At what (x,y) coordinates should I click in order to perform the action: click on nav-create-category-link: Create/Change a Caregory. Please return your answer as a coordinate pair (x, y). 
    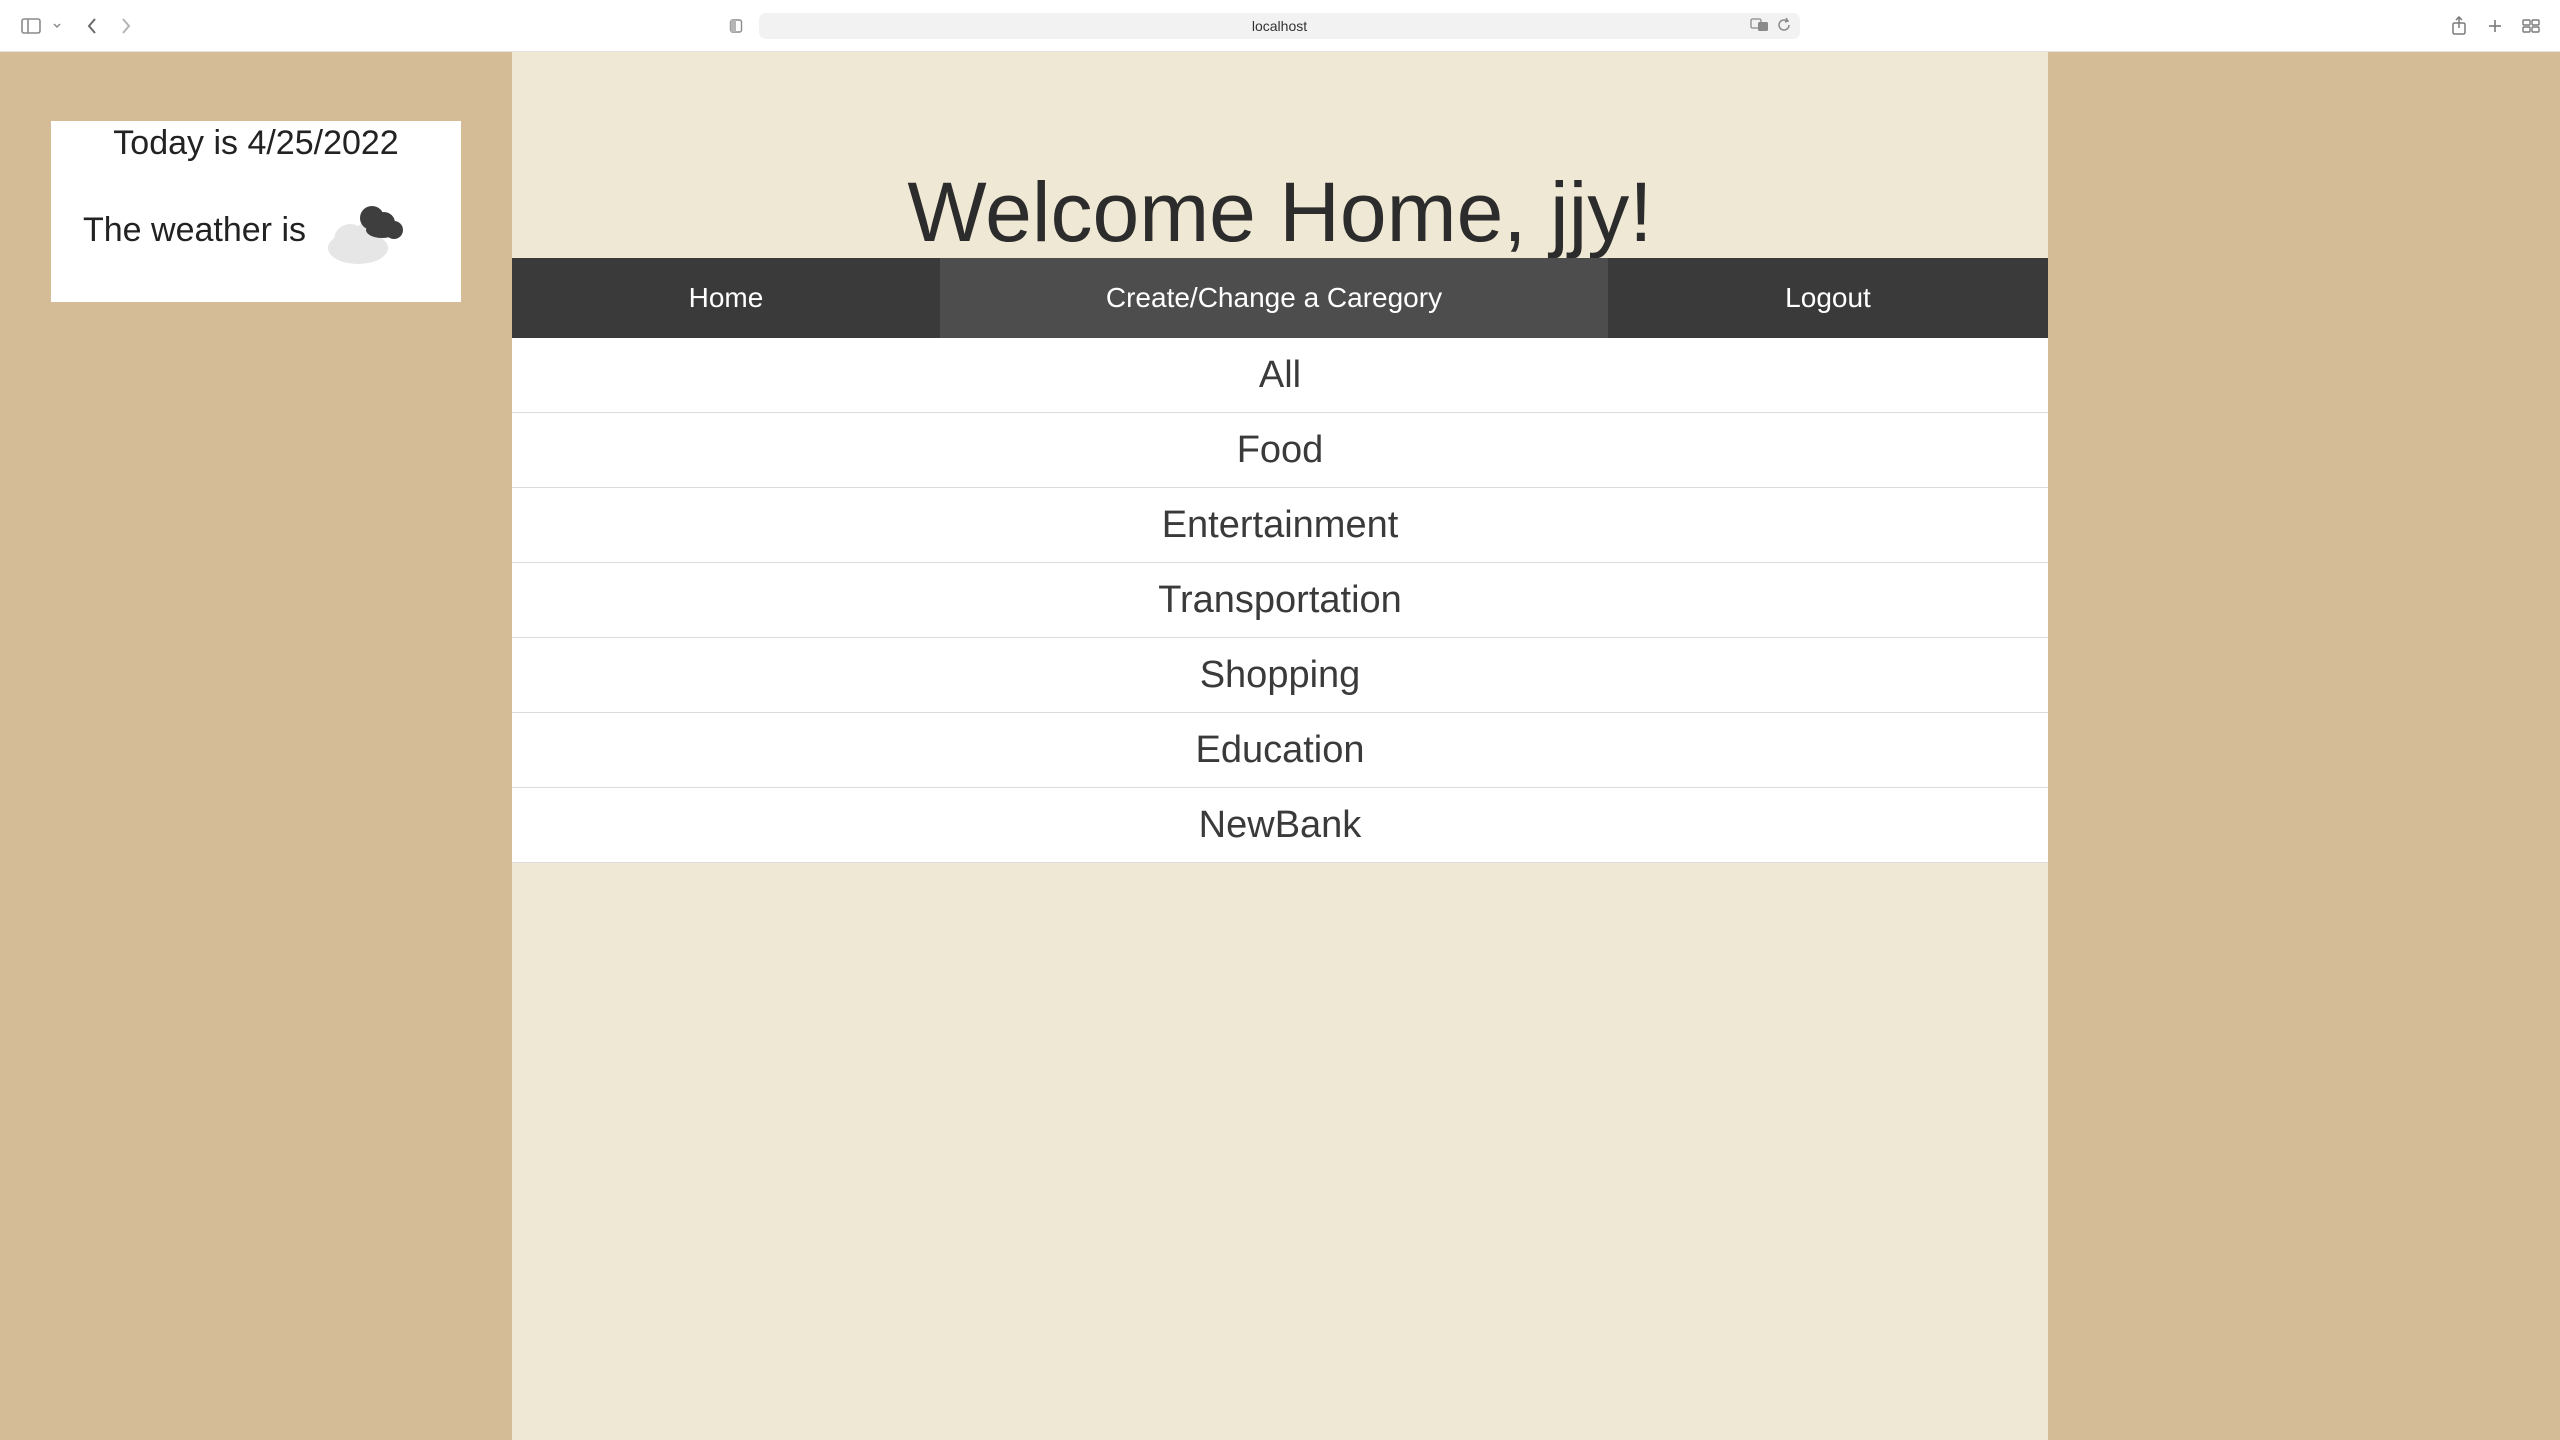
    Looking at the image, I should click on (1274, 298).